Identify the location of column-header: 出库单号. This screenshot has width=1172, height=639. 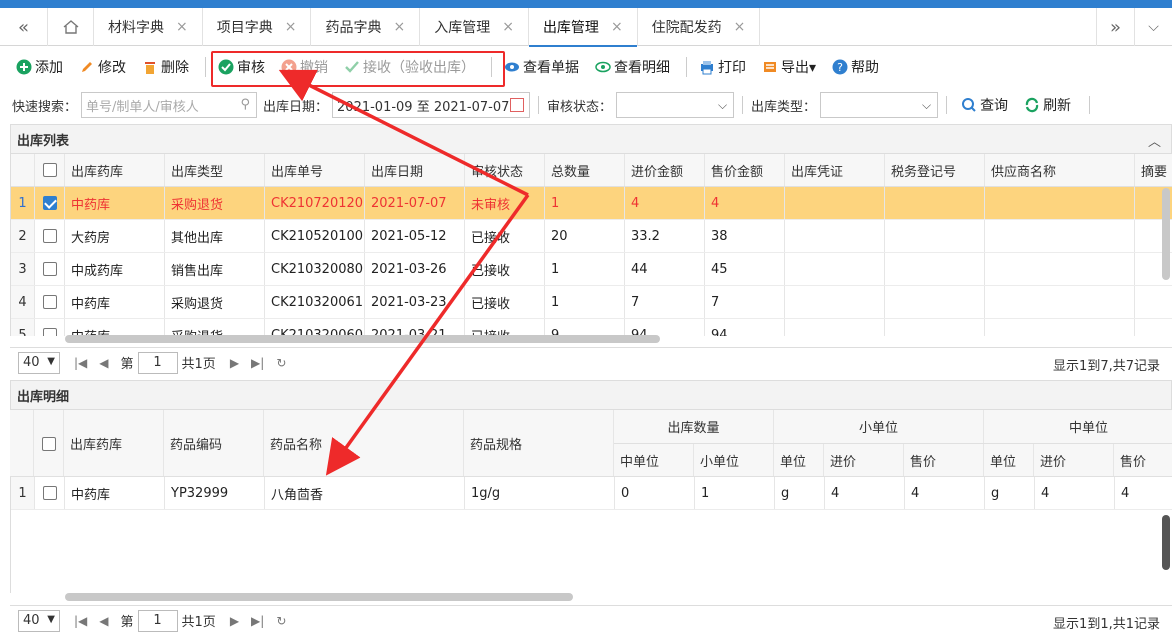
(315, 170).